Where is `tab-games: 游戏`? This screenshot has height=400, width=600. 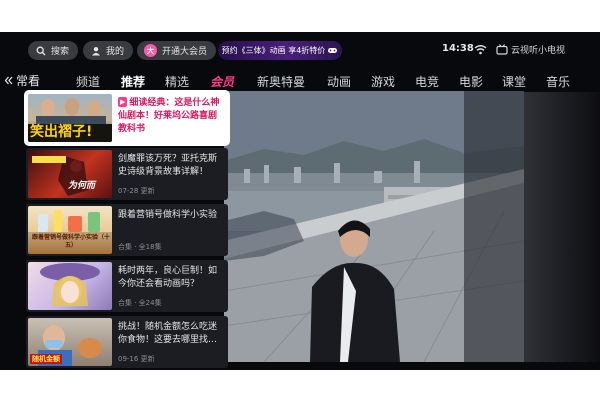
tab-games: 游戏 is located at coordinates (383, 81).